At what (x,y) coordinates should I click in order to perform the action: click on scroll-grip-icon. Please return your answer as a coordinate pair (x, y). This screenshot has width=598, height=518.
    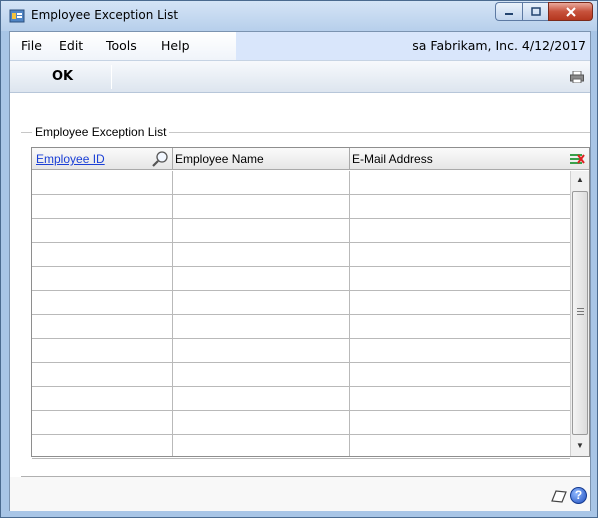
    Looking at the image, I should click on (580, 311).